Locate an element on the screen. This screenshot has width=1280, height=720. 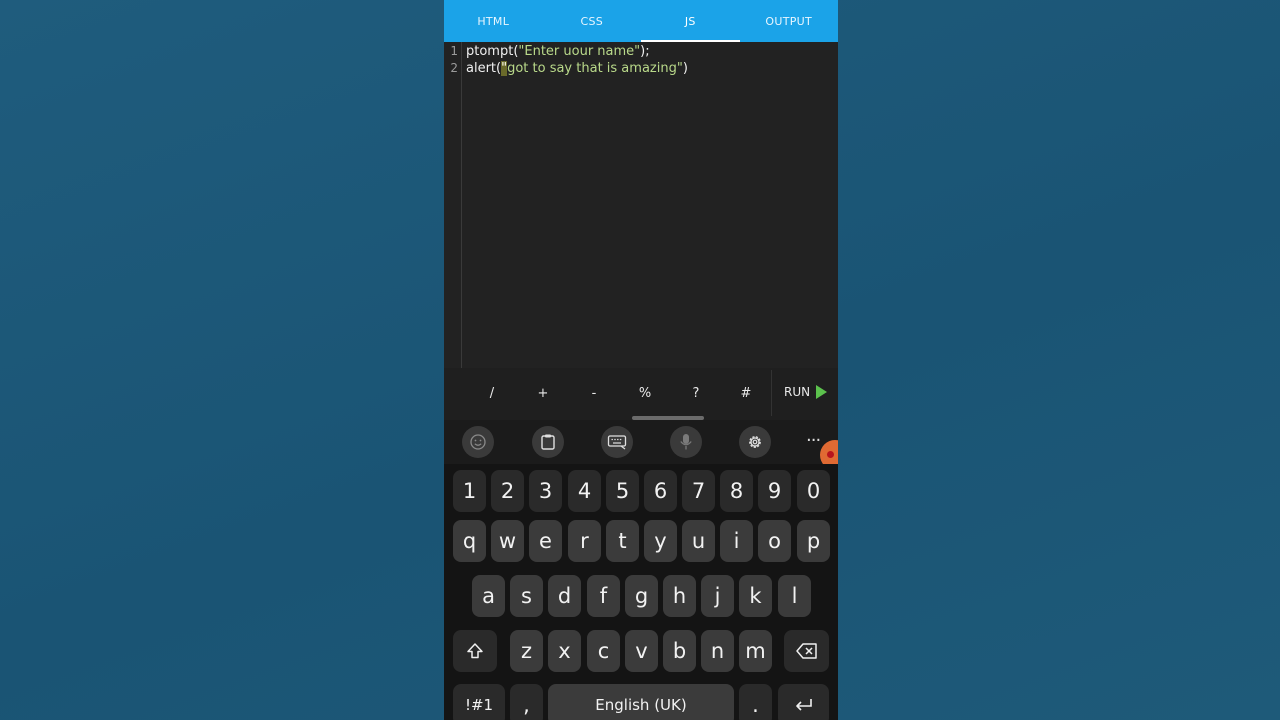
key-w: w is located at coordinates (507, 541).